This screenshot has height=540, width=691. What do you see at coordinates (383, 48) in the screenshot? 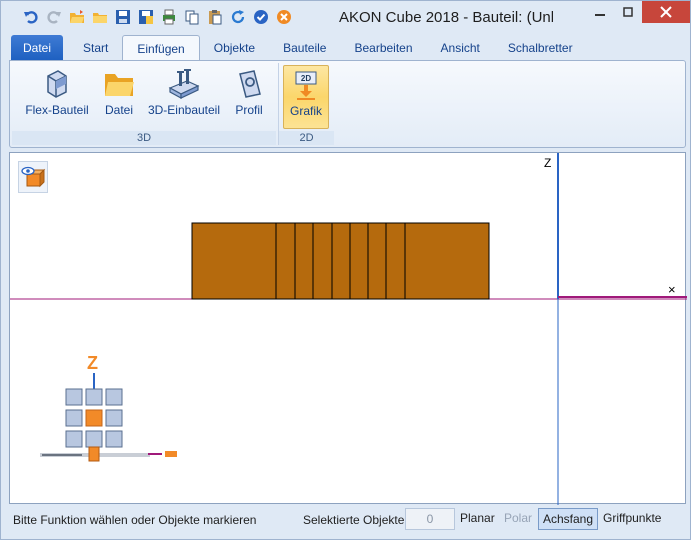
I see `tab-bearbeiten: Bearbeiten` at bounding box center [383, 48].